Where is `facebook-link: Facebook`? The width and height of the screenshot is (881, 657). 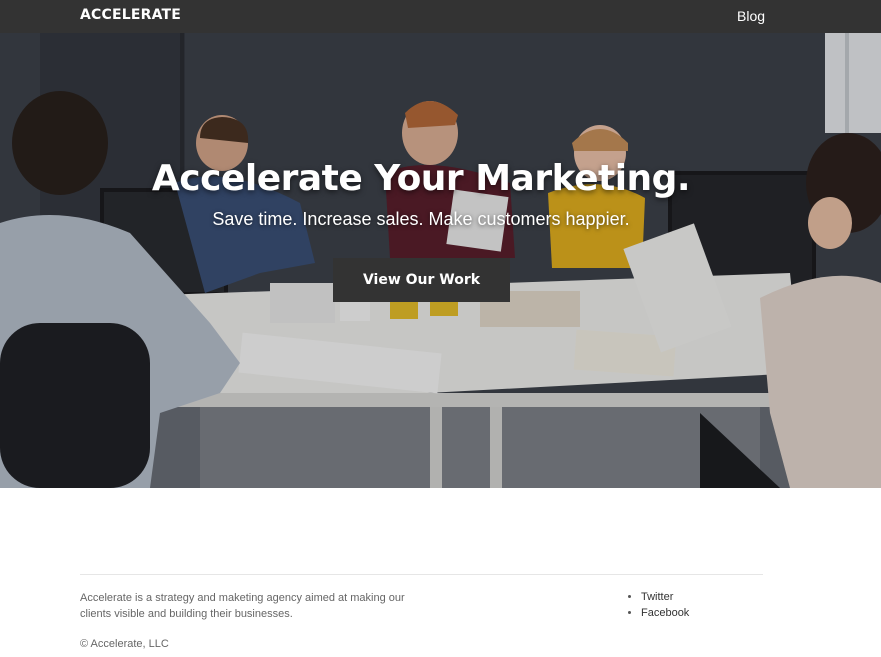
facebook-link: Facebook is located at coordinates (665, 613).